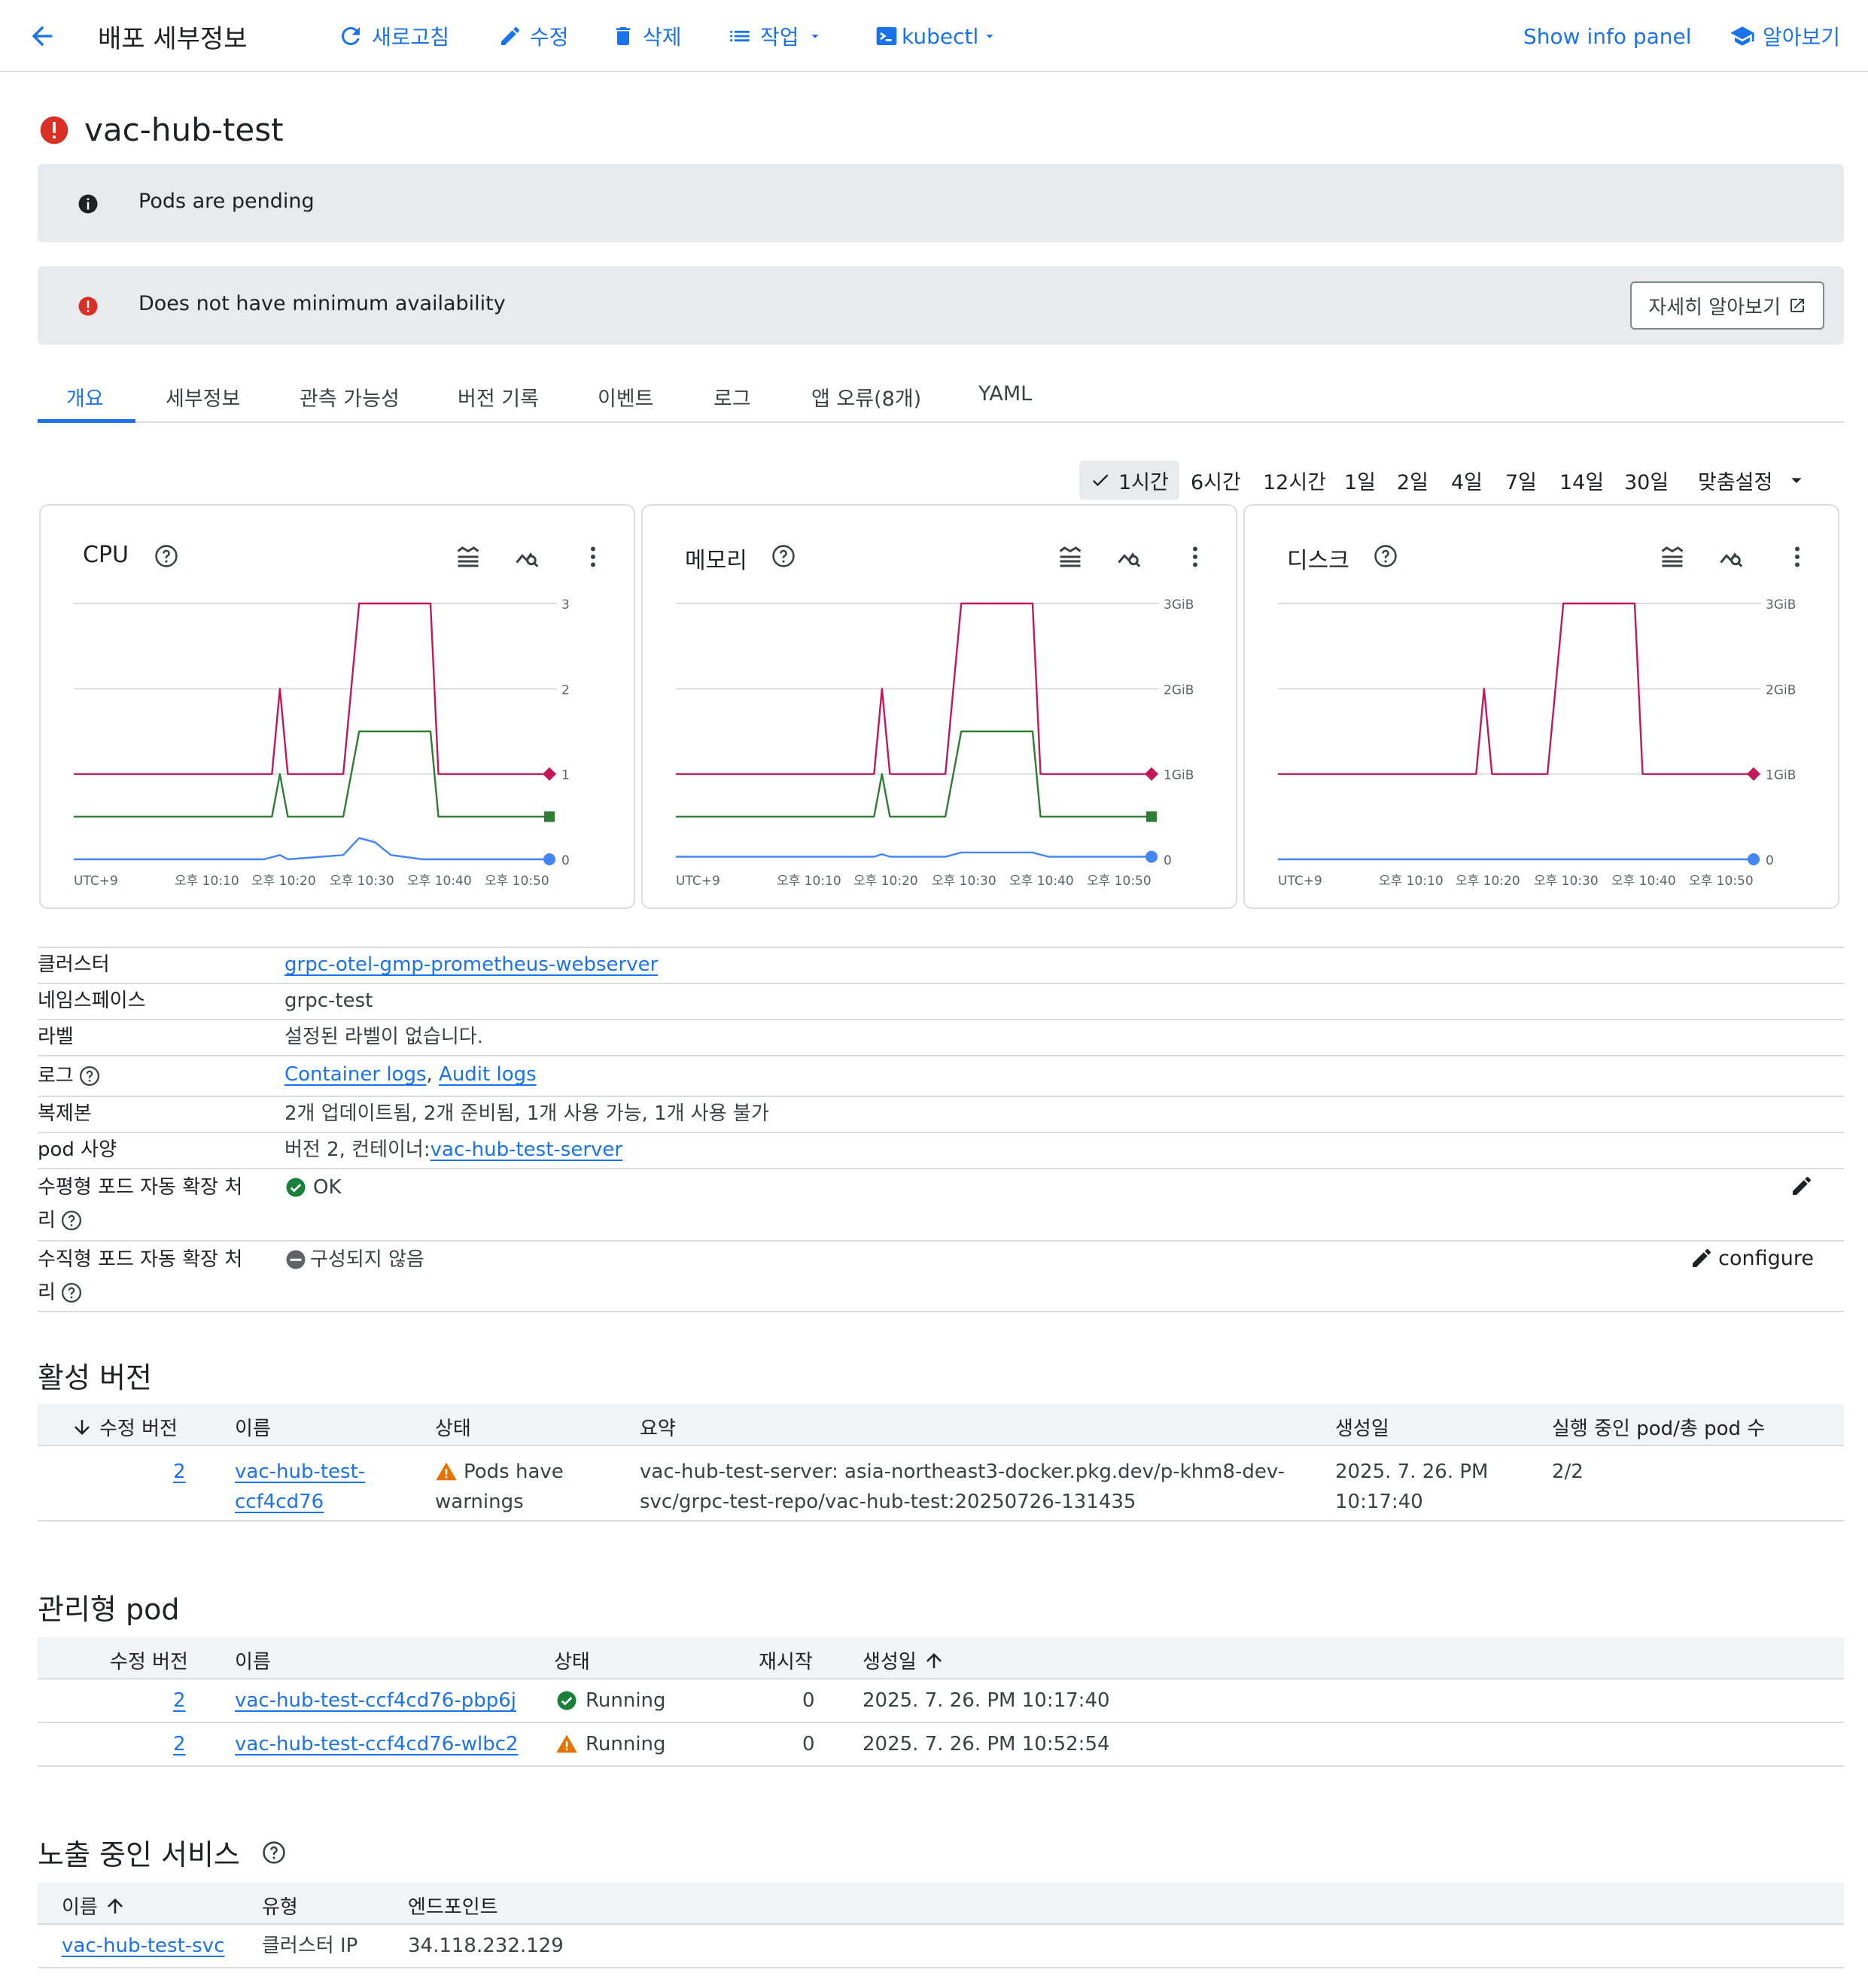 The image size is (1868, 1988). Describe the element at coordinates (1100, 481) in the screenshot. I see `check-icon` at that location.